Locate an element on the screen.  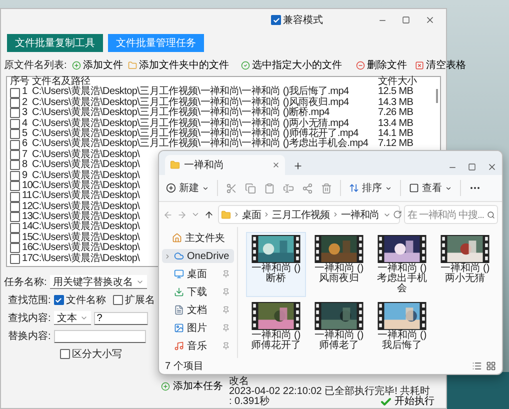
sidebar-item: 图片 is located at coordinates (198, 328).